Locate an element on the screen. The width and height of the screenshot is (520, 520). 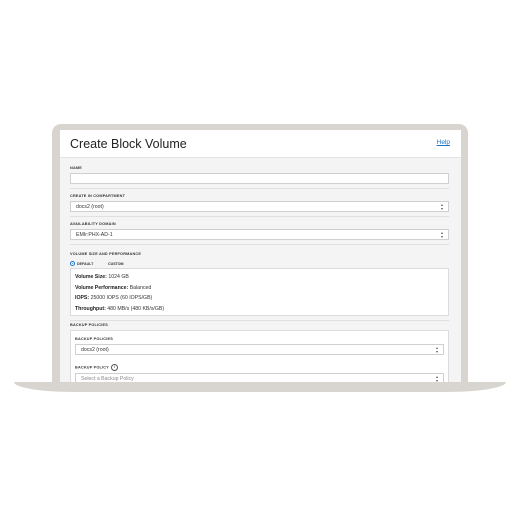
dialog-header: Create Block Volume Help is located at coordinates (260, 144).